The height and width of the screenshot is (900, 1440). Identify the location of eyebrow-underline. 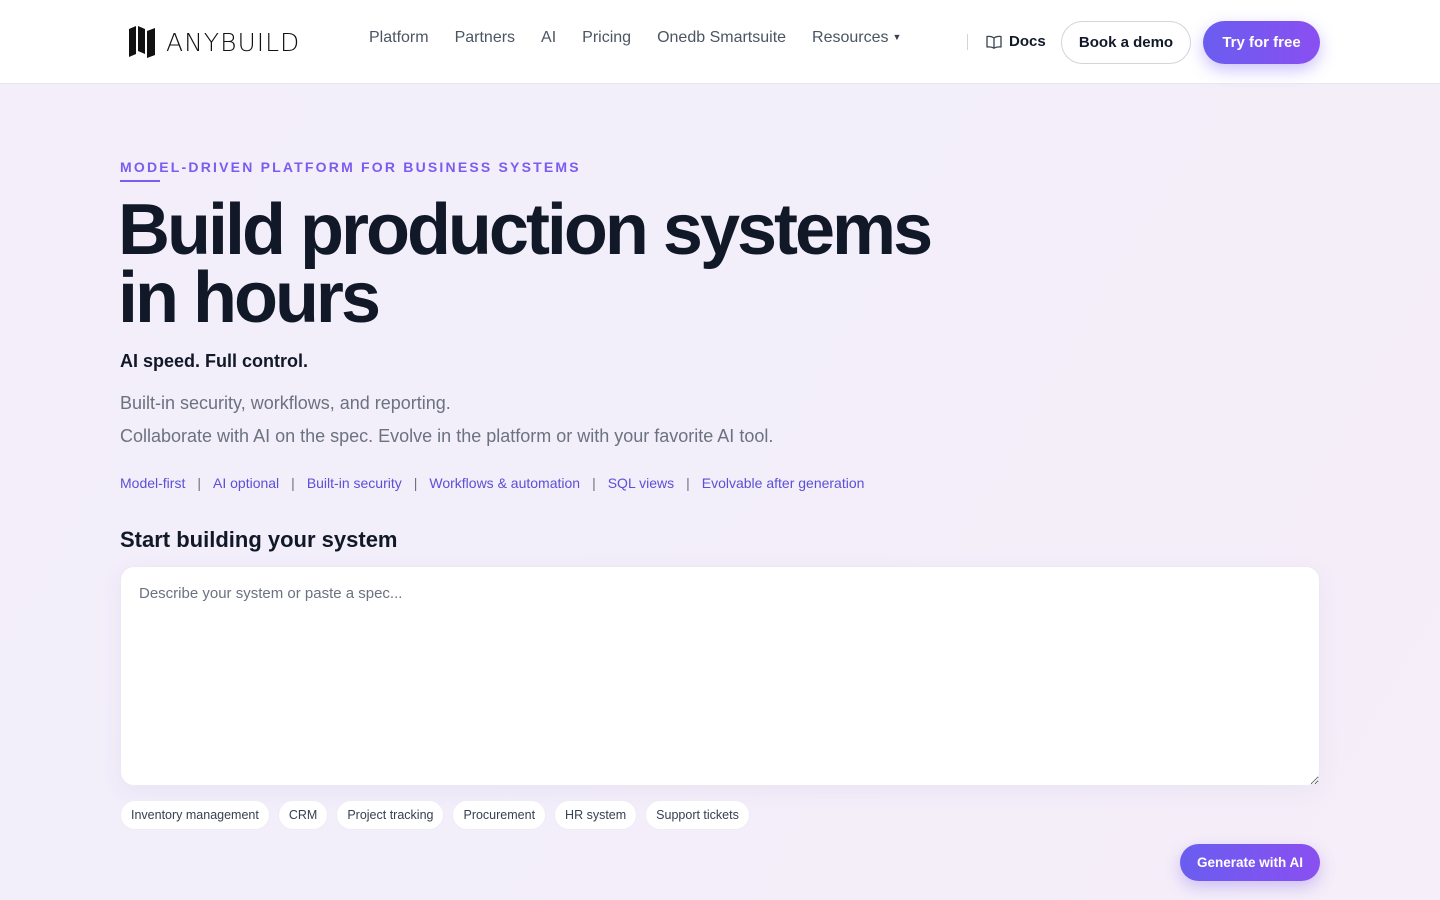
(140, 181).